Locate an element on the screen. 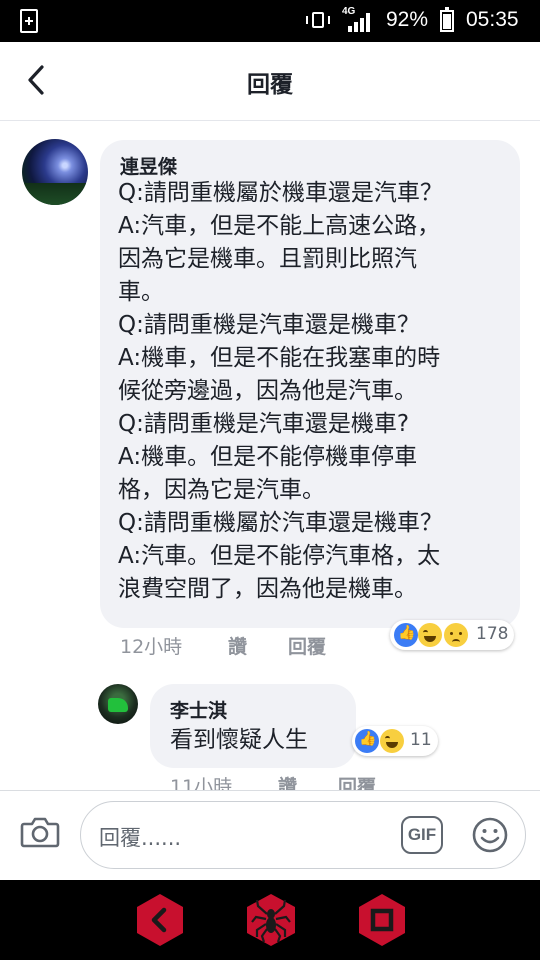  nav-home-button is located at coordinates (271, 920).